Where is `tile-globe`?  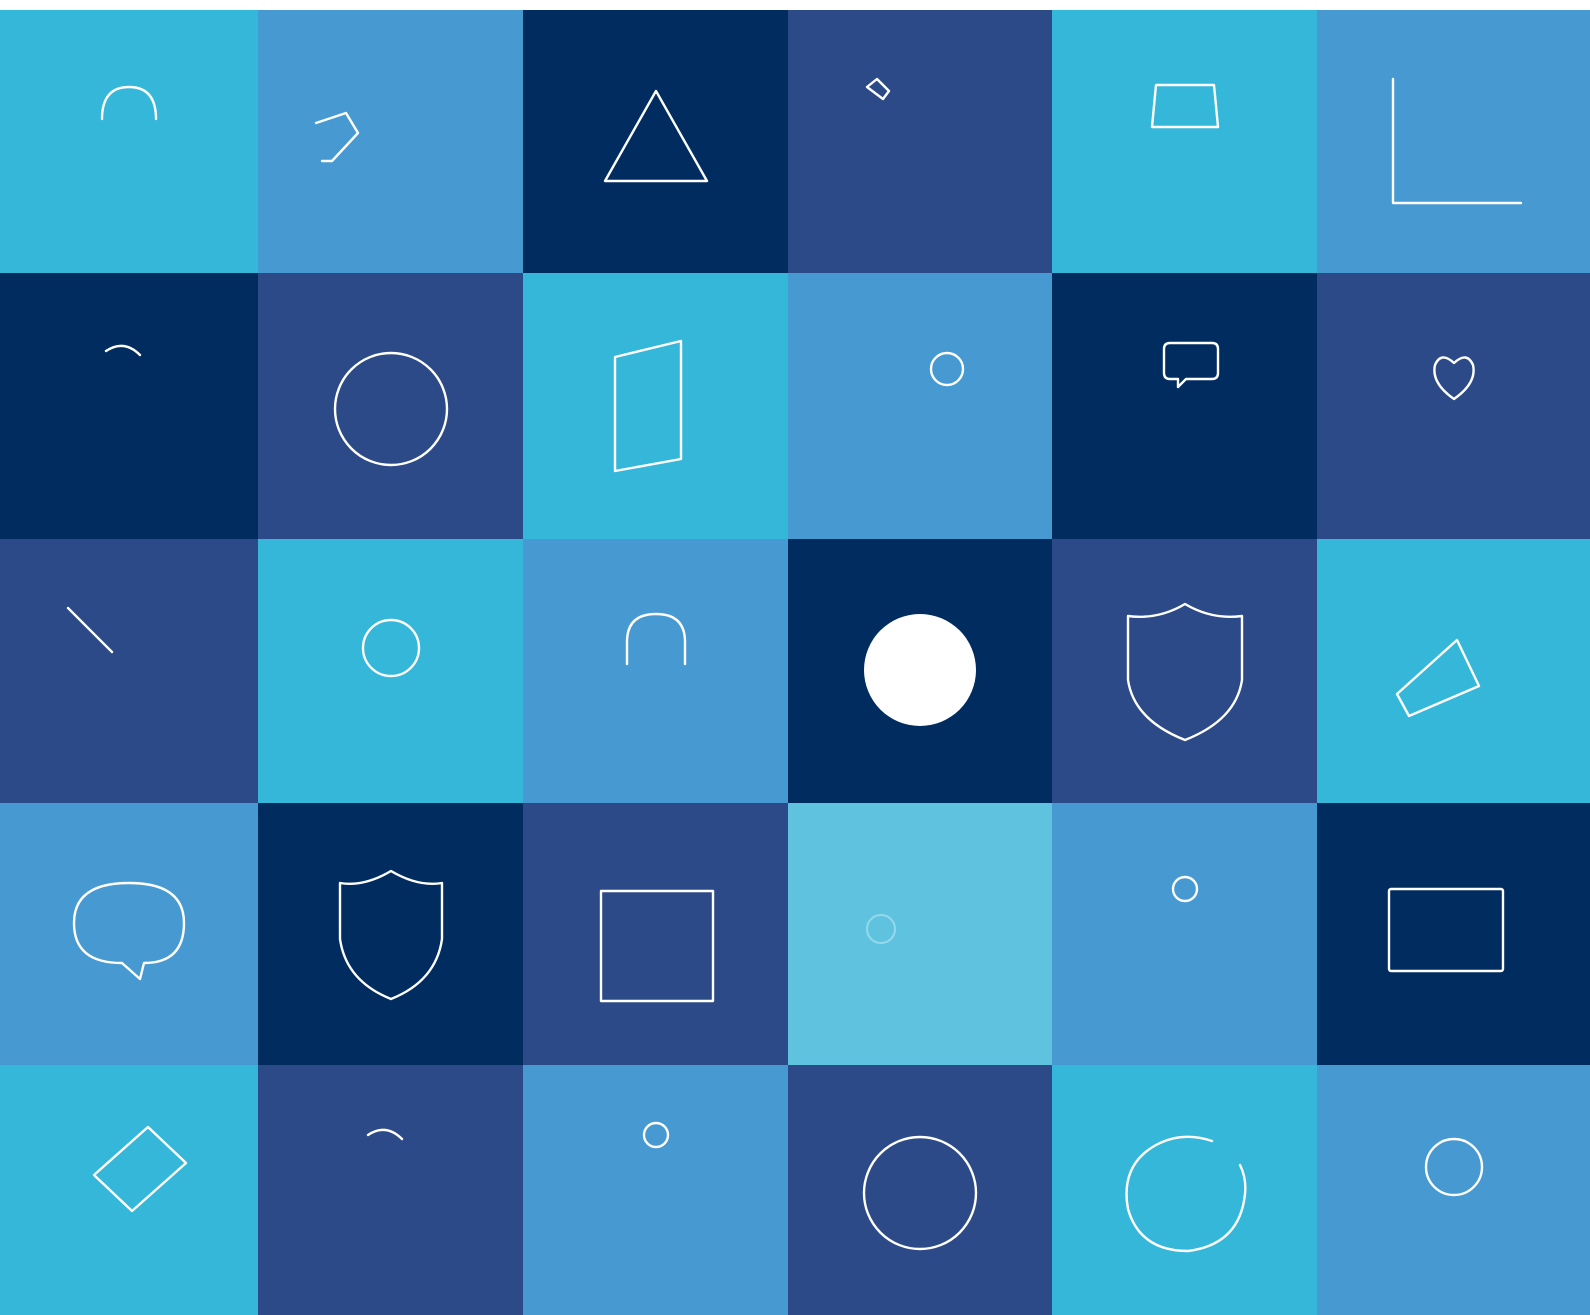
tile-globe is located at coordinates (920, 671).